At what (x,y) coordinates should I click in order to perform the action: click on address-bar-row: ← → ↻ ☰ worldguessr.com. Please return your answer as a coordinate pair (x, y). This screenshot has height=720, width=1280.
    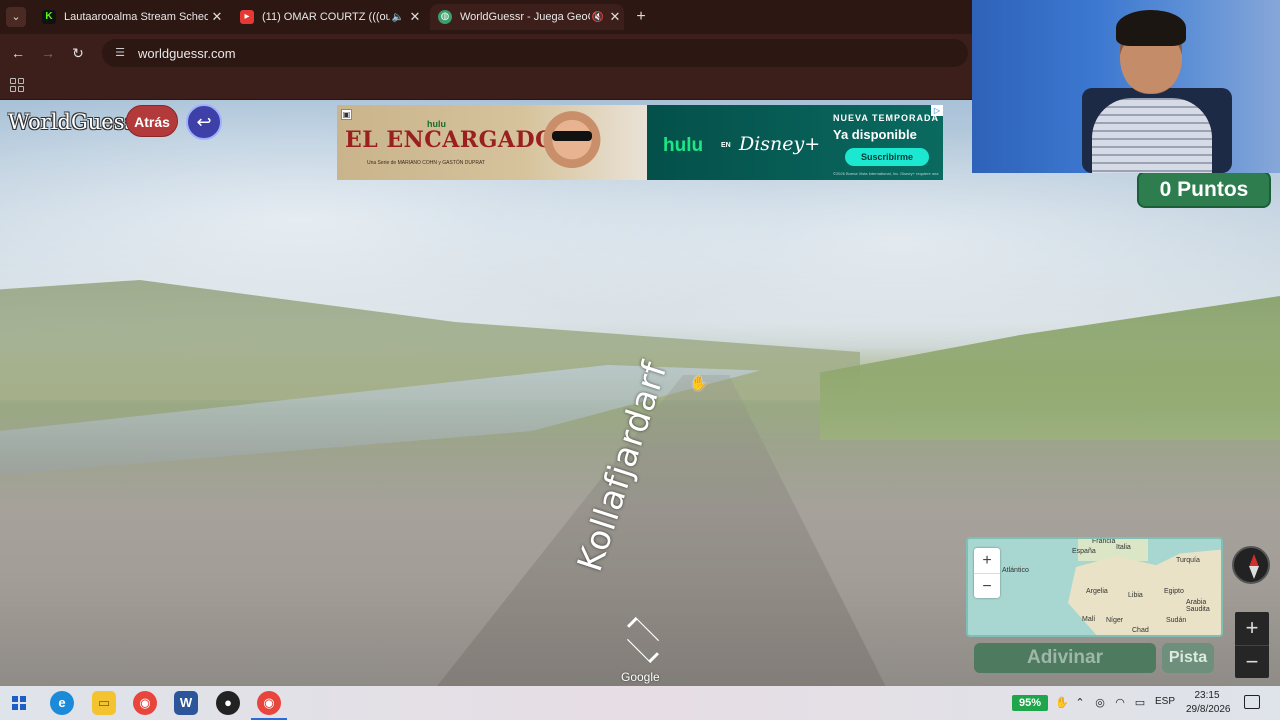
    Looking at the image, I should click on (486, 53).